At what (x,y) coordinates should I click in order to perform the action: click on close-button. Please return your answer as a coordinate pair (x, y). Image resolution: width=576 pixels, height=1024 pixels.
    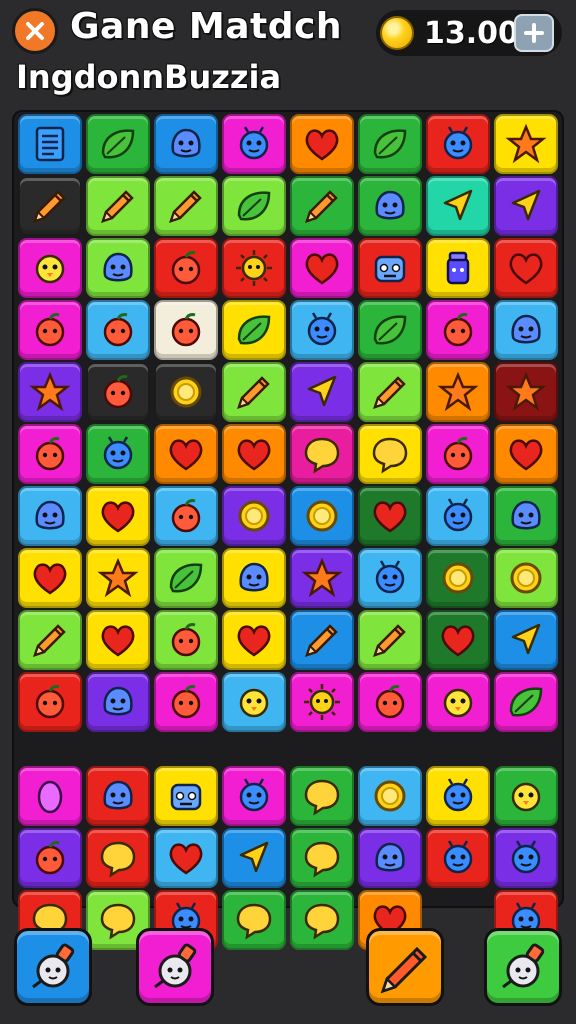
    Looking at the image, I should click on (35, 31).